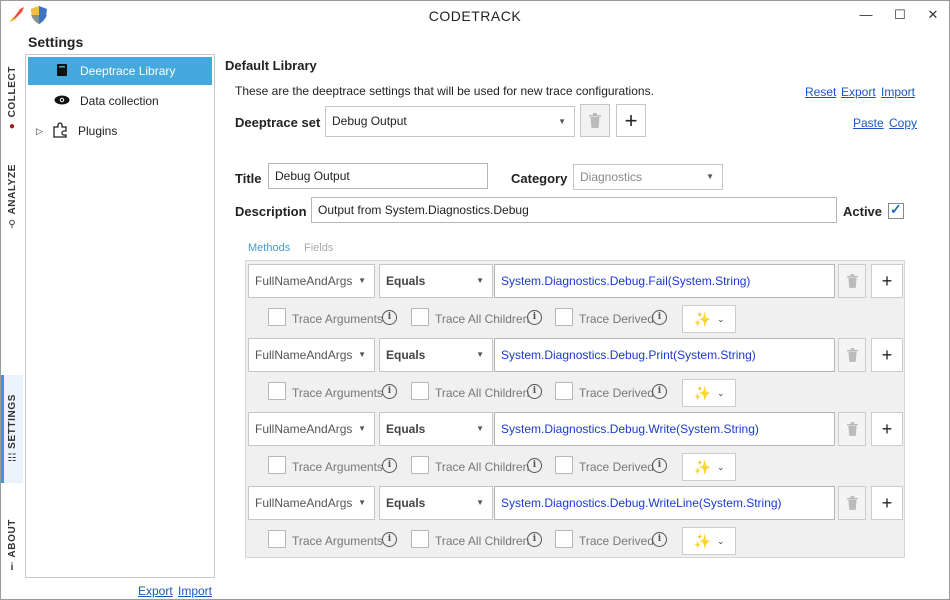 This screenshot has height=600, width=950. What do you see at coordinates (574, 210) in the screenshot?
I see `description-input: Output from System.Diagnostics.Debug` at bounding box center [574, 210].